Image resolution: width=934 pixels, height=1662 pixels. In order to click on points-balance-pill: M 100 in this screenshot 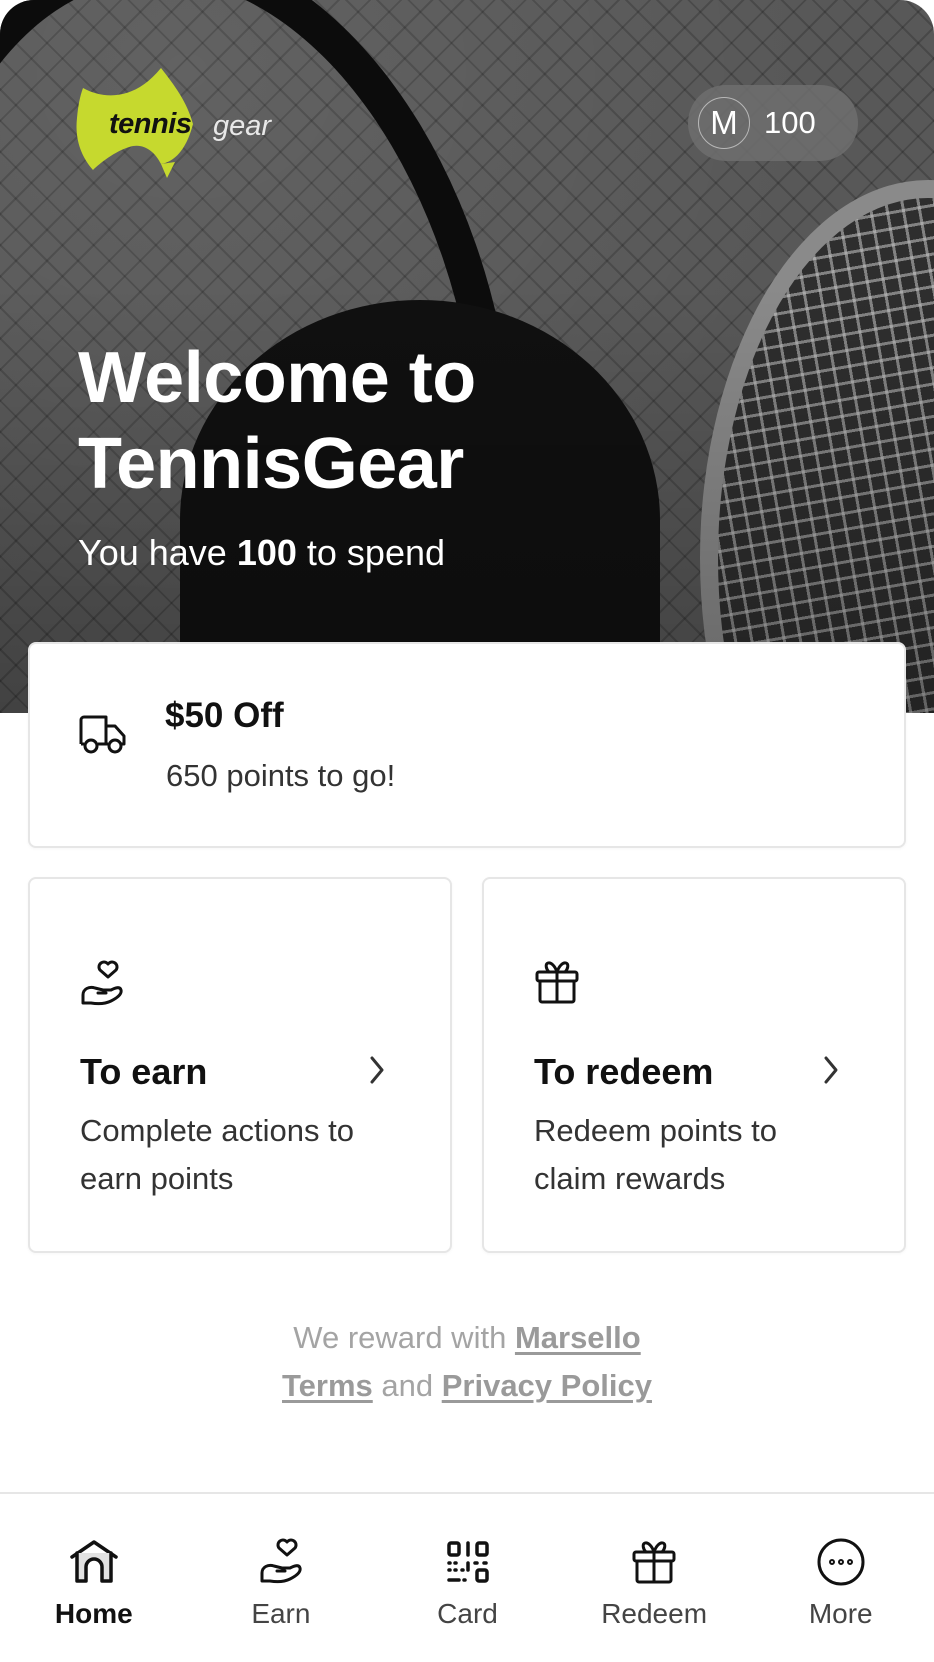, I will do `click(773, 123)`.